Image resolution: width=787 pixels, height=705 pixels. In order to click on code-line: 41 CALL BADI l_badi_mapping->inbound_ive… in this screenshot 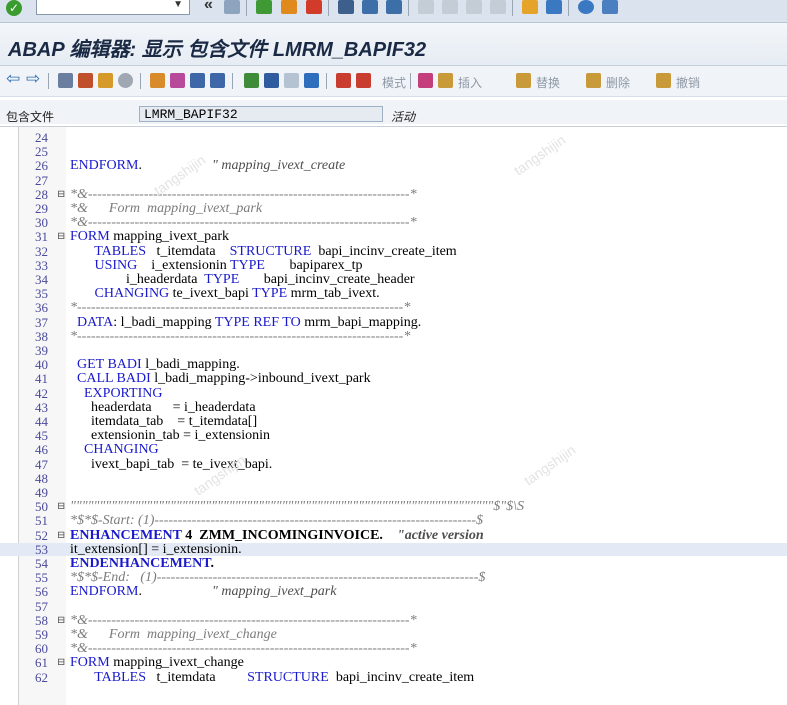, I will do `click(393, 379)`.